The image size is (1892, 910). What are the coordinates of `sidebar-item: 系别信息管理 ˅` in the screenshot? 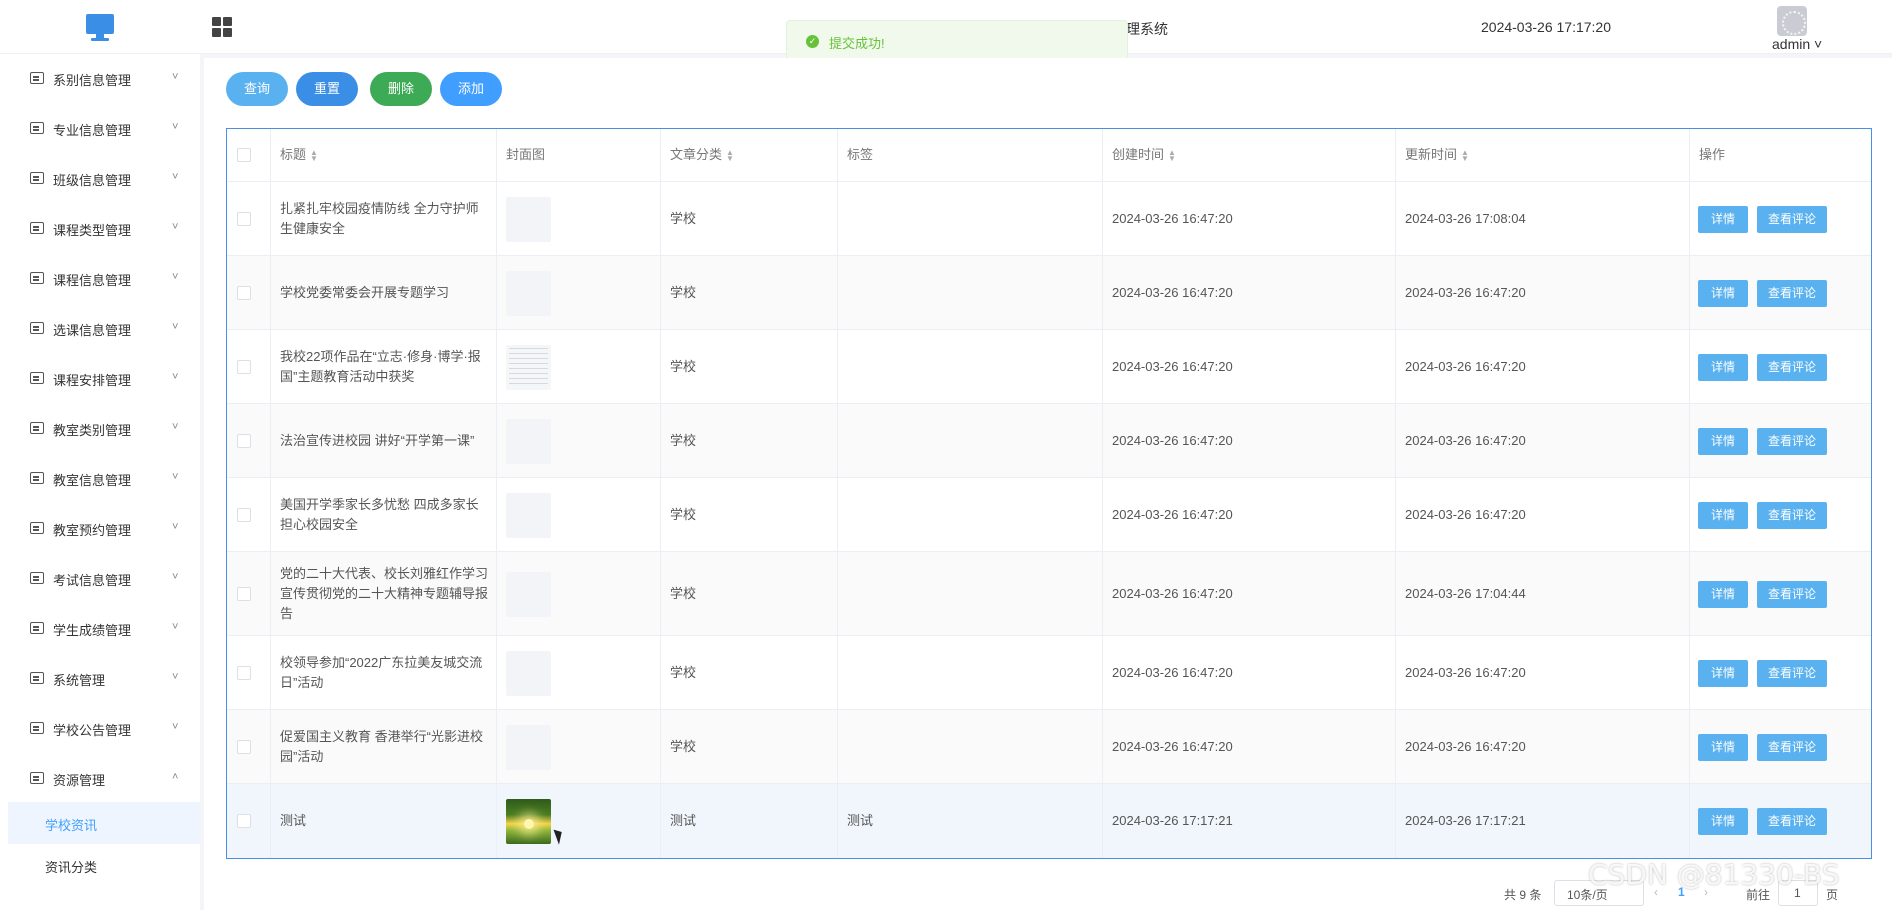 It's located at (100, 79).